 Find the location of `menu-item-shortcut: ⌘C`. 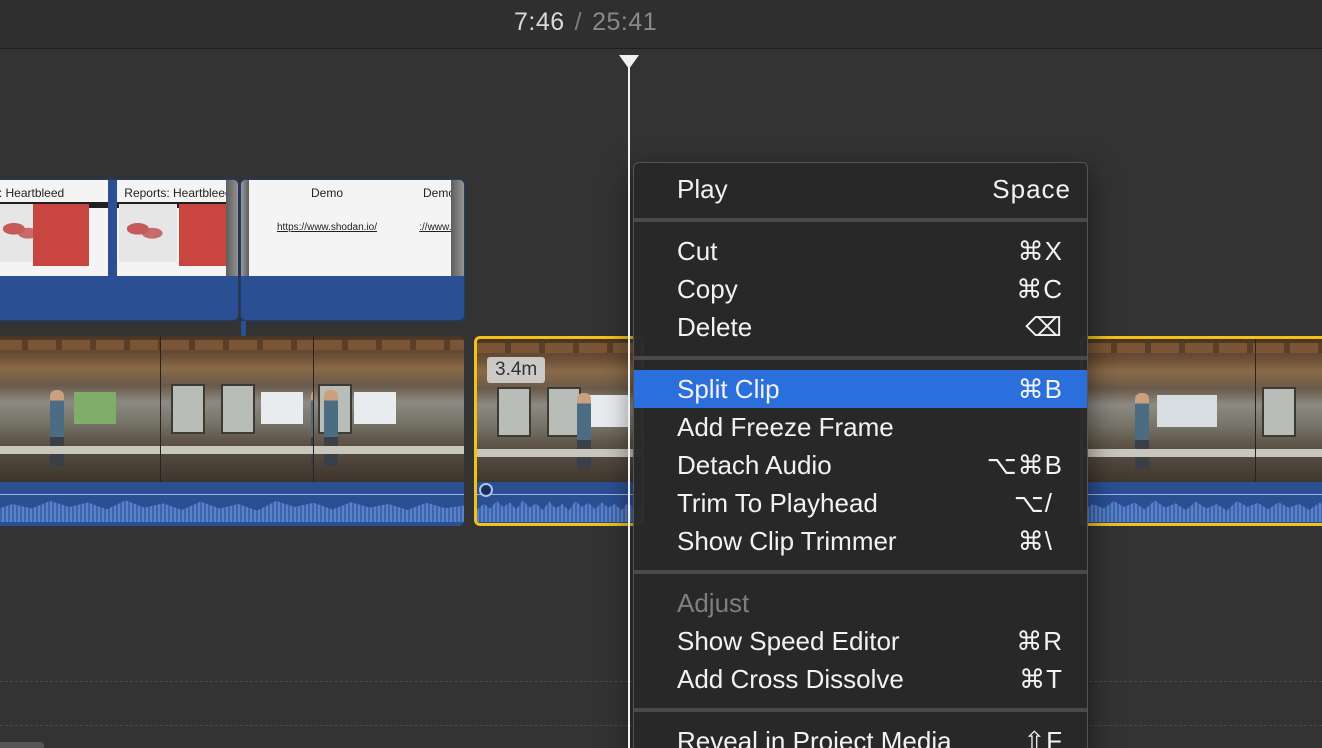

menu-item-shortcut: ⌘C is located at coordinates (1039, 289).